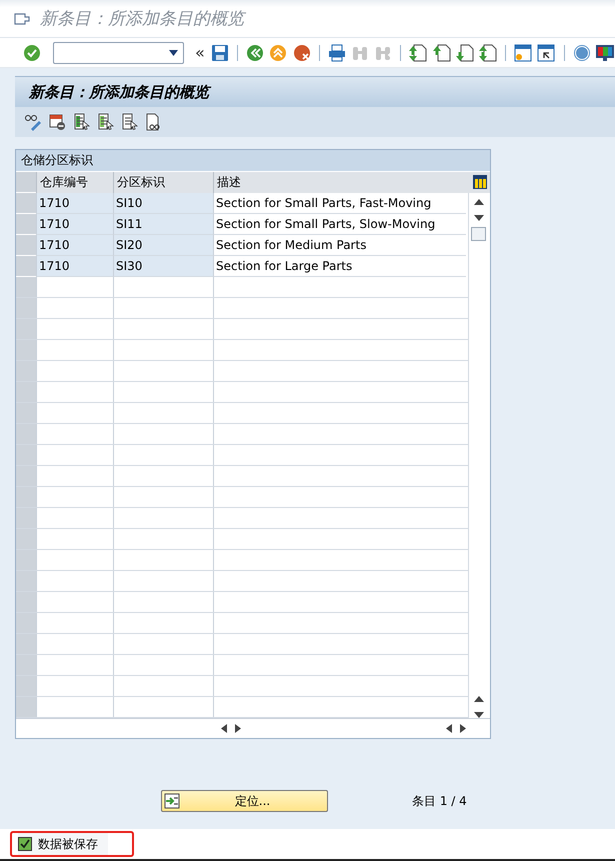  What do you see at coordinates (57, 122) in the screenshot?
I see `delete-row-button` at bounding box center [57, 122].